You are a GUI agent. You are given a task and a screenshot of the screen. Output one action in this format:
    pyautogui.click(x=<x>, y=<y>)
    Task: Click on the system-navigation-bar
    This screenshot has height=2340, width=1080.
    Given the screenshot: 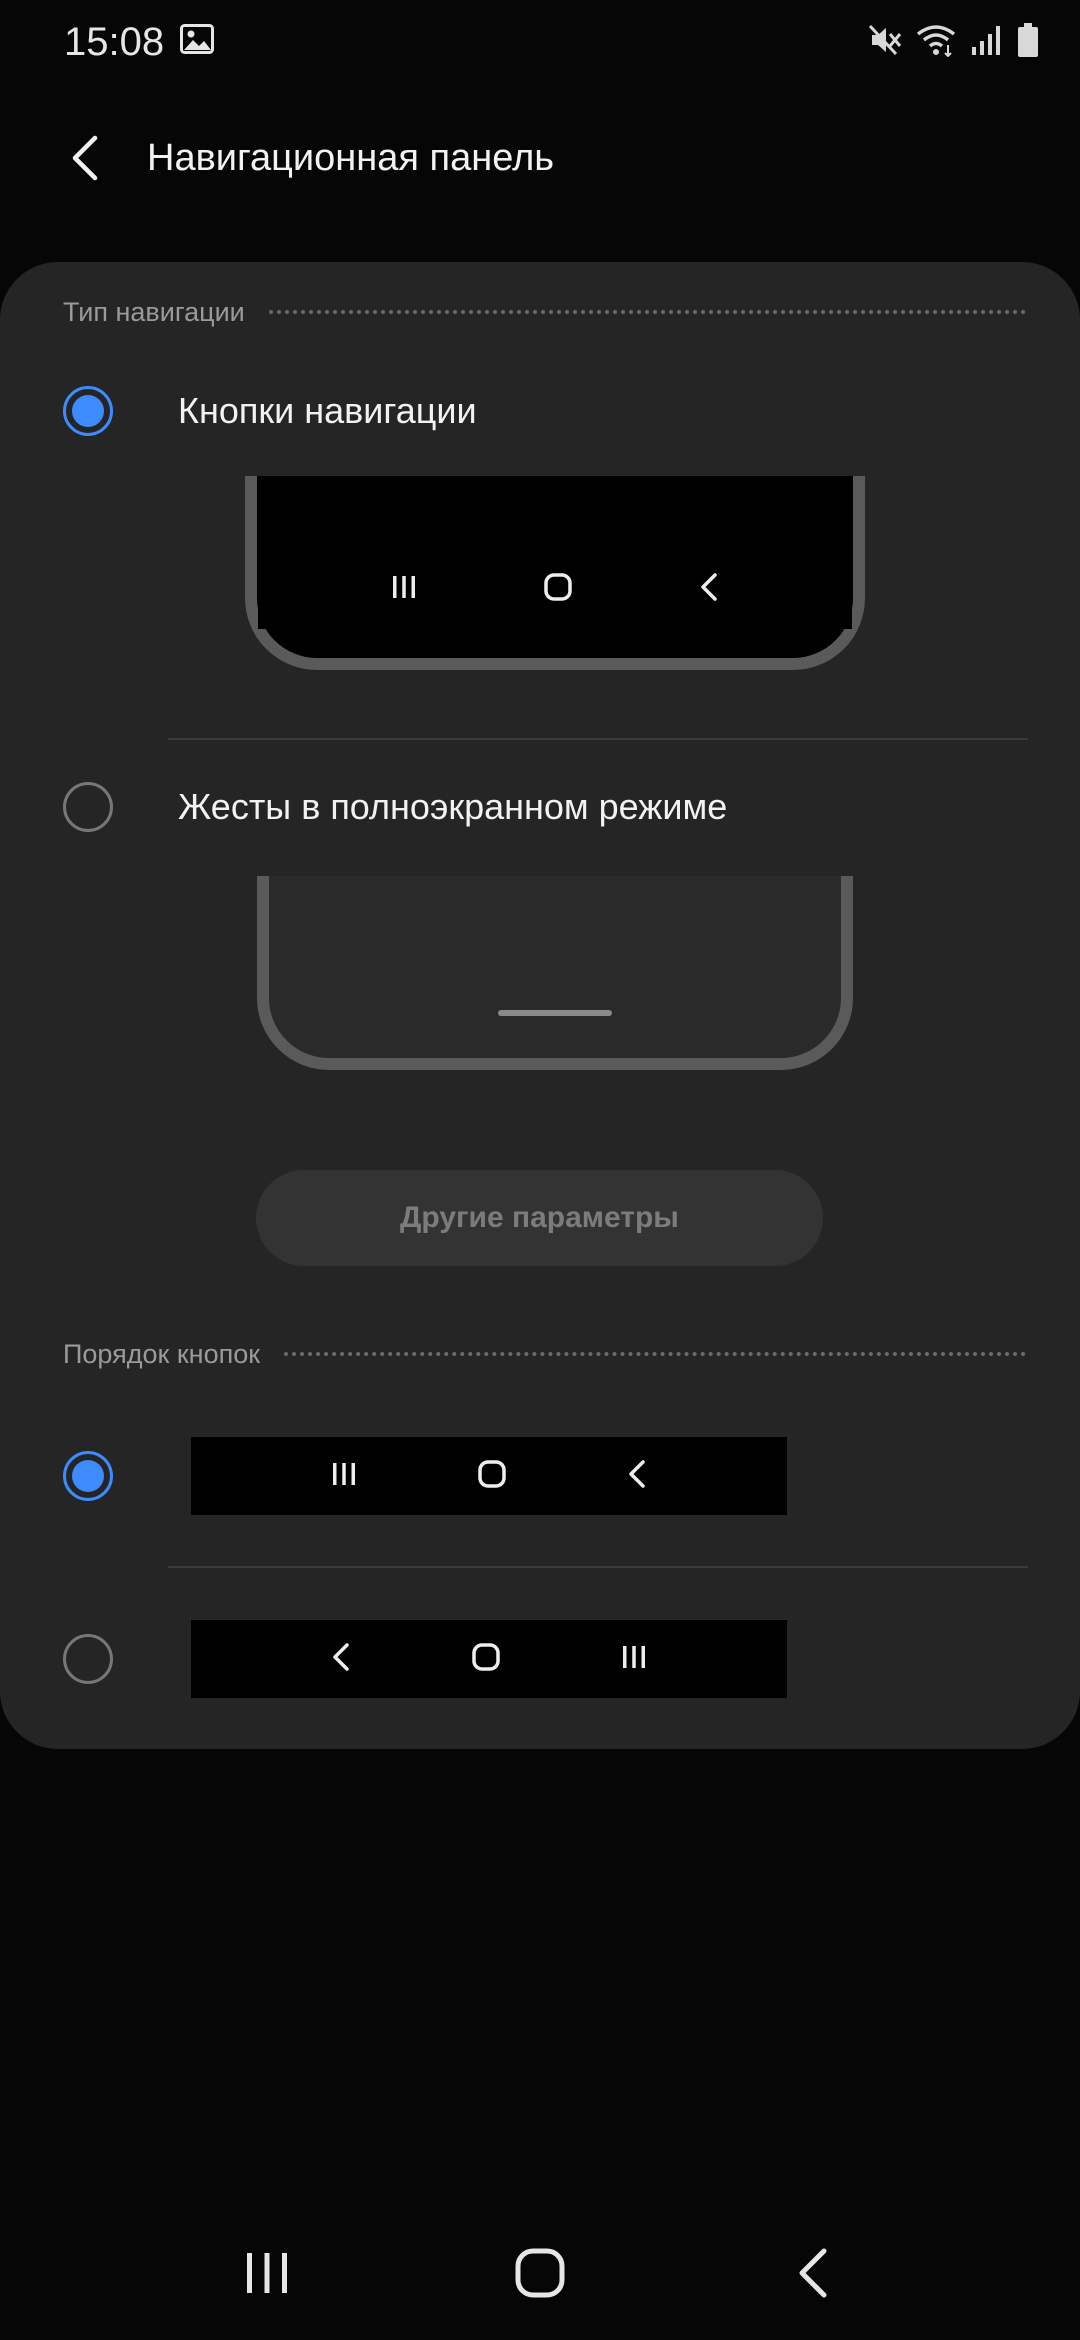 What is the action you would take?
    pyautogui.click(x=540, y=2275)
    